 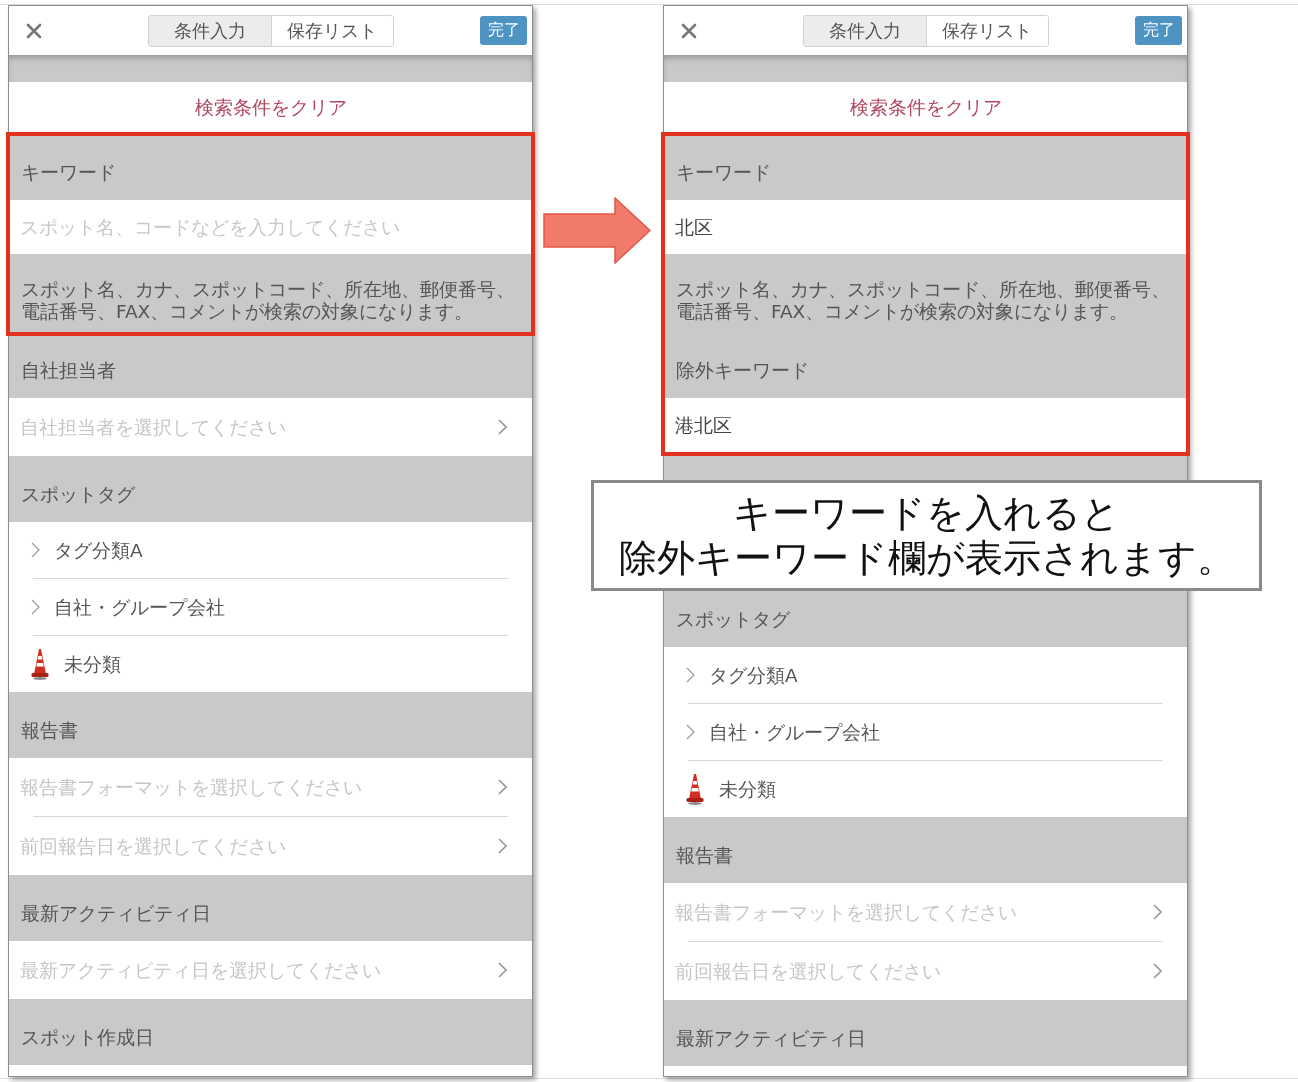 What do you see at coordinates (597, 230) in the screenshot?
I see `arrow-right-icon` at bounding box center [597, 230].